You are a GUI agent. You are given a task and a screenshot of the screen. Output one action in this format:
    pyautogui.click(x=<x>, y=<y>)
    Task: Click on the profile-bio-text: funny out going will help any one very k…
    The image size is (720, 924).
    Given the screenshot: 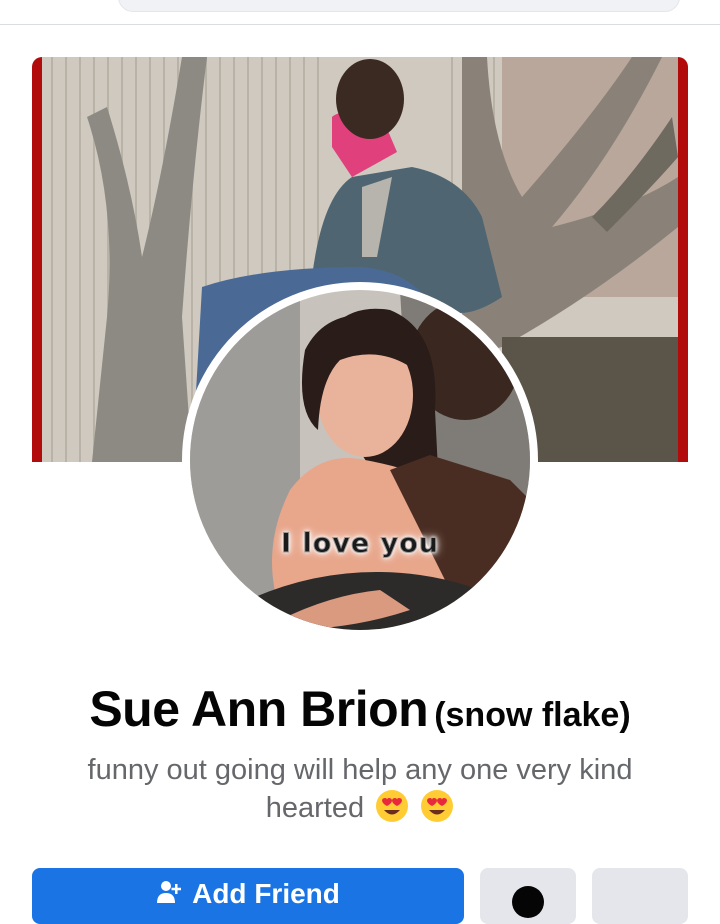 What is the action you would take?
    pyautogui.click(x=360, y=789)
    